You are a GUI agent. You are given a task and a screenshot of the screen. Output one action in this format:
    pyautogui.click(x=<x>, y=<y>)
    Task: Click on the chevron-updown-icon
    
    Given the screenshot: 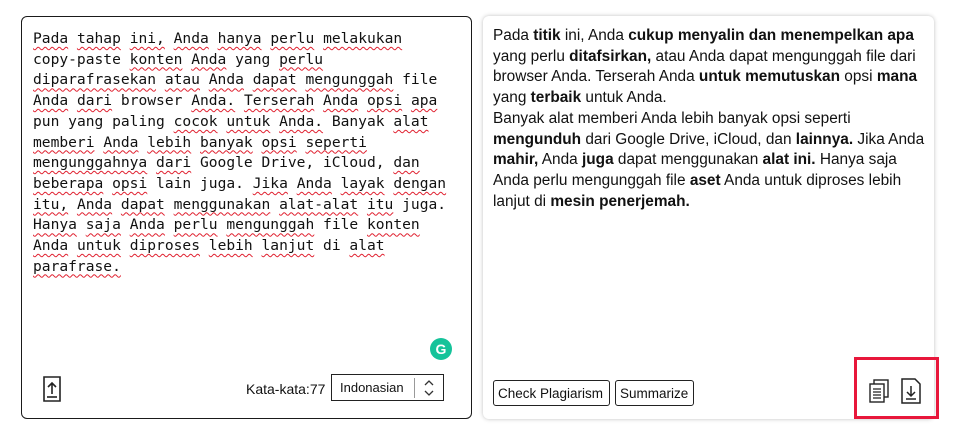 What is the action you would take?
    pyautogui.click(x=429, y=388)
    